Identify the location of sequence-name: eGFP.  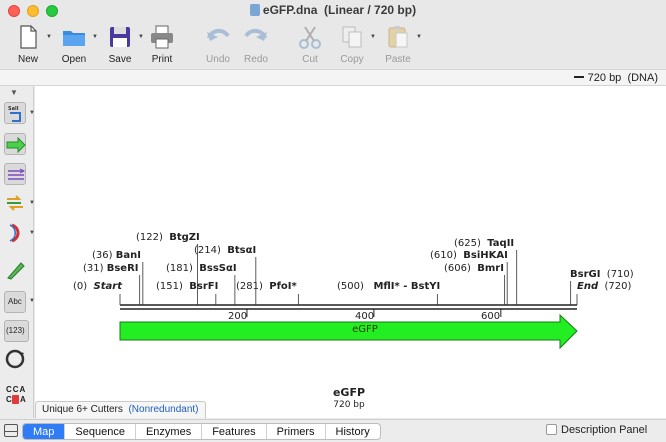
(349, 392).